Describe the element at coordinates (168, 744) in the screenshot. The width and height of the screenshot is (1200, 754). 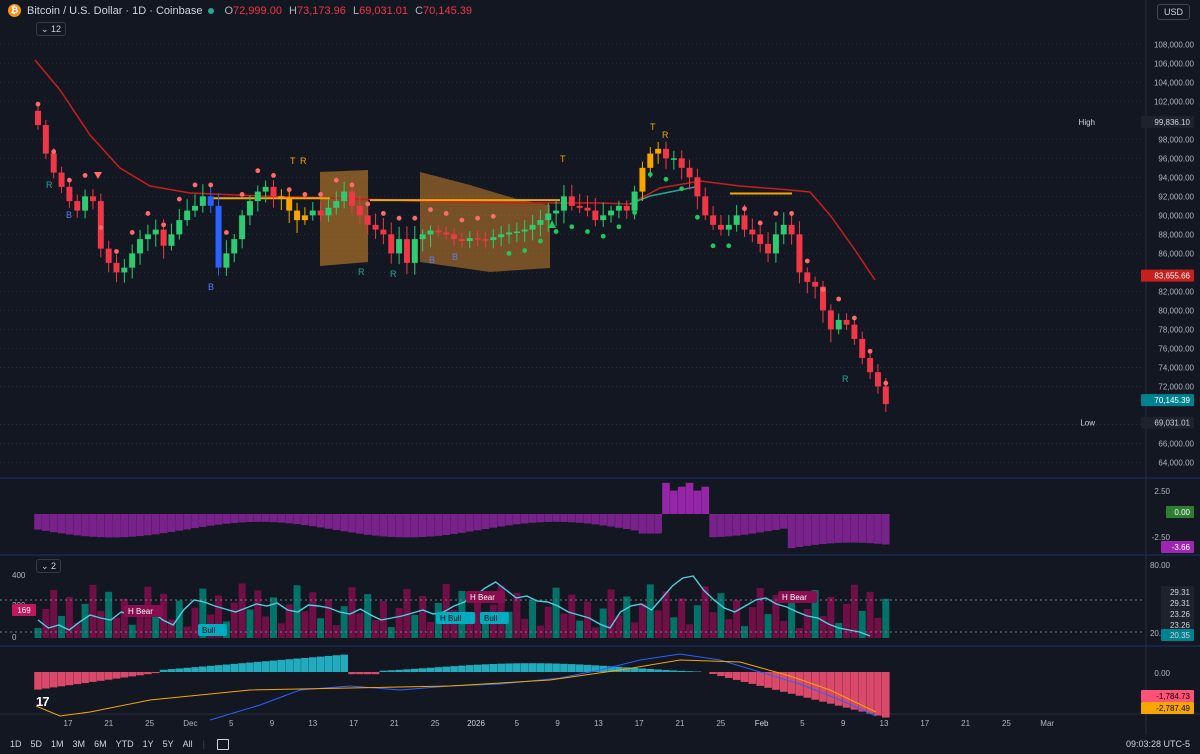
I see `timeframe-button-5y: 5Y` at that location.